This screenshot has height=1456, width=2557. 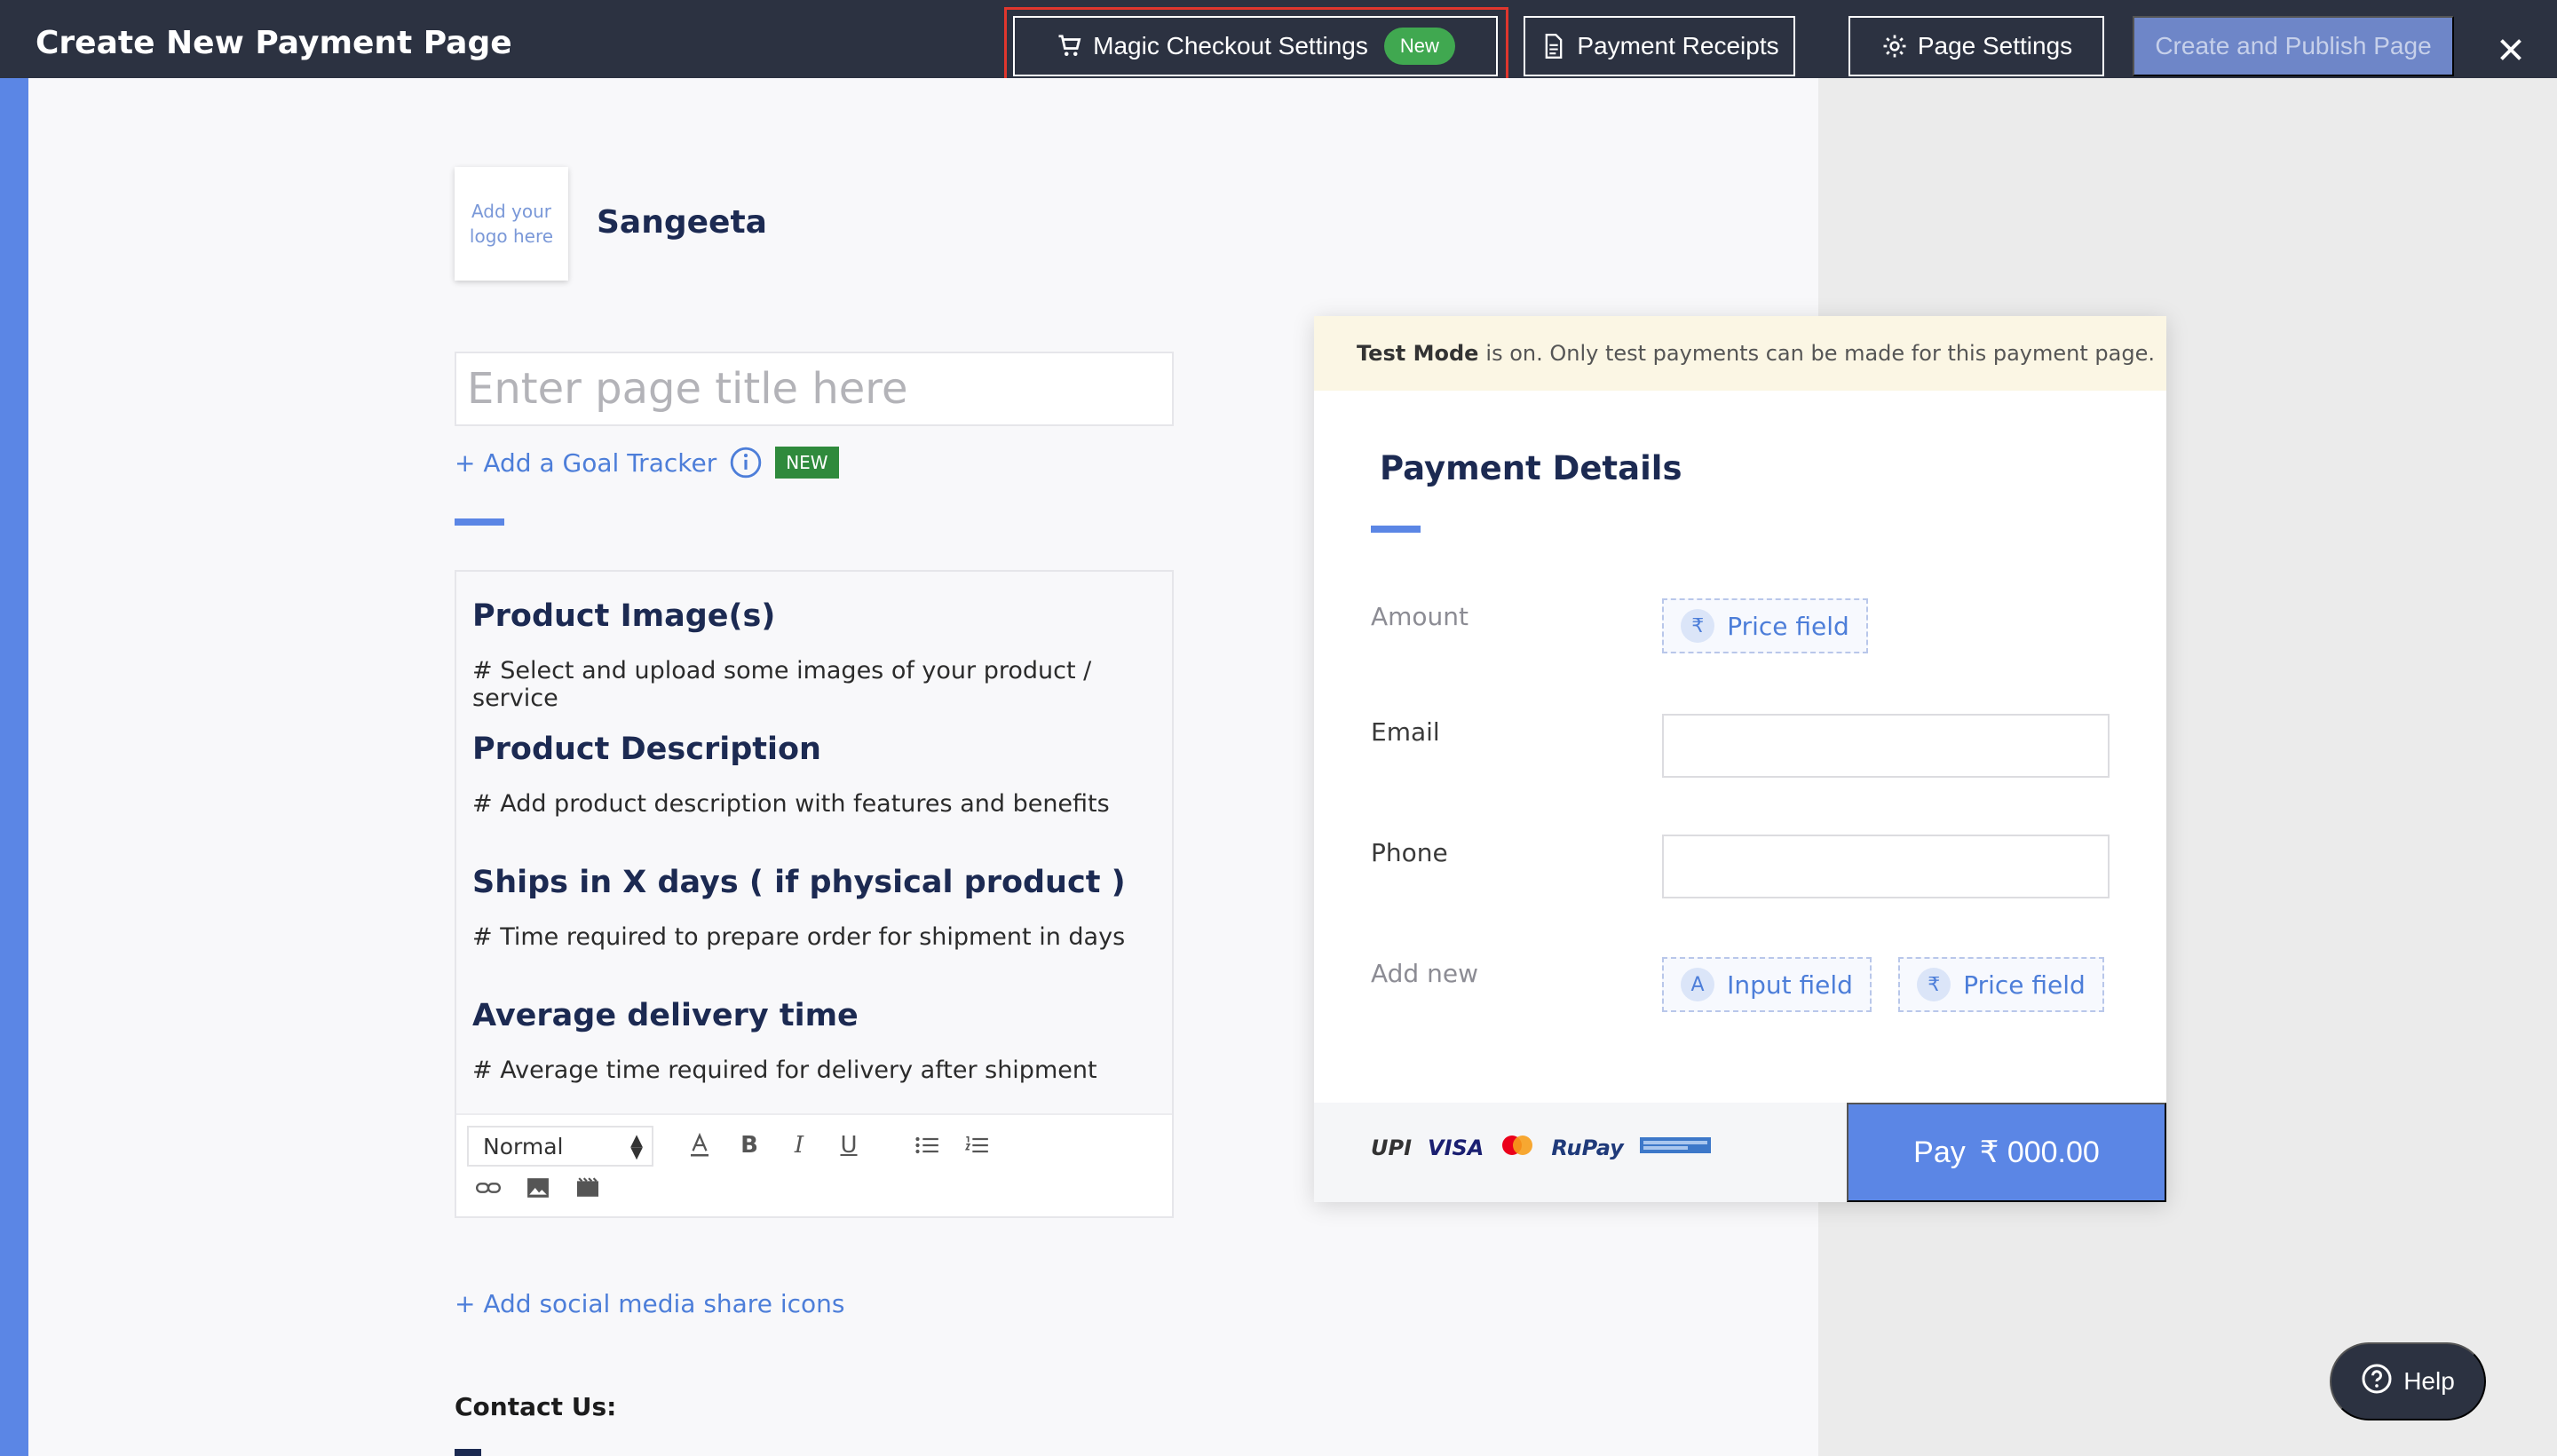 I want to click on page-title: Create New Payment Page, so click(x=274, y=43).